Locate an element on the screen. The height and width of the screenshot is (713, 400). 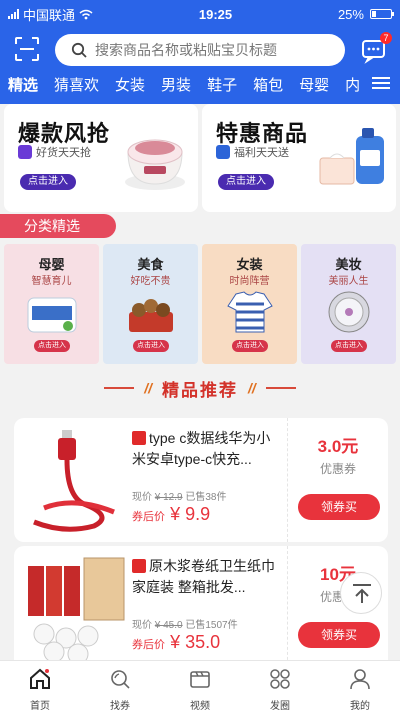
usb-cable-image is located at coordinates (74, 481).